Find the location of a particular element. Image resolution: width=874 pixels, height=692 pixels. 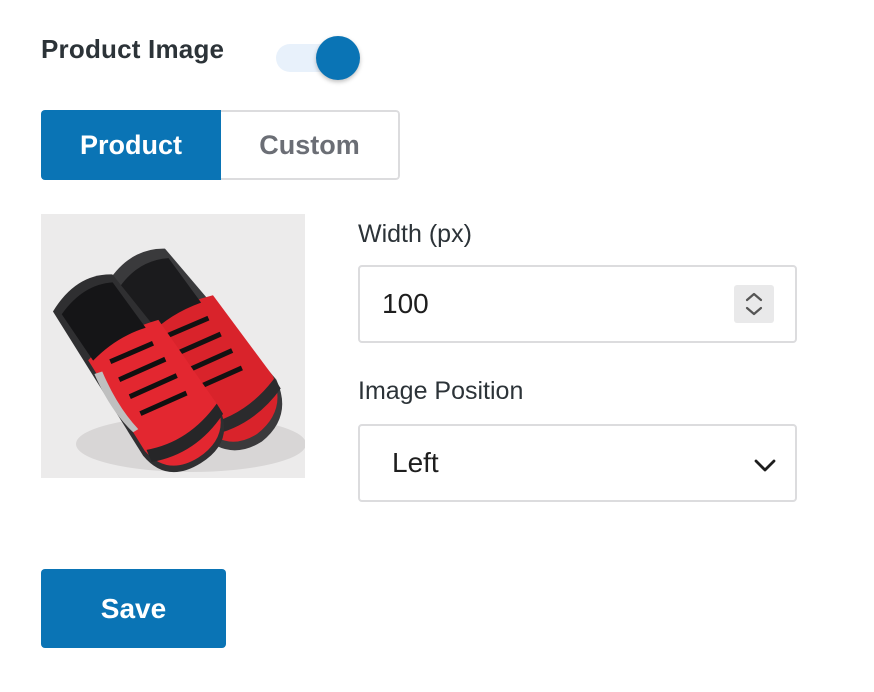

chevron-down-icon is located at coordinates (765, 465).